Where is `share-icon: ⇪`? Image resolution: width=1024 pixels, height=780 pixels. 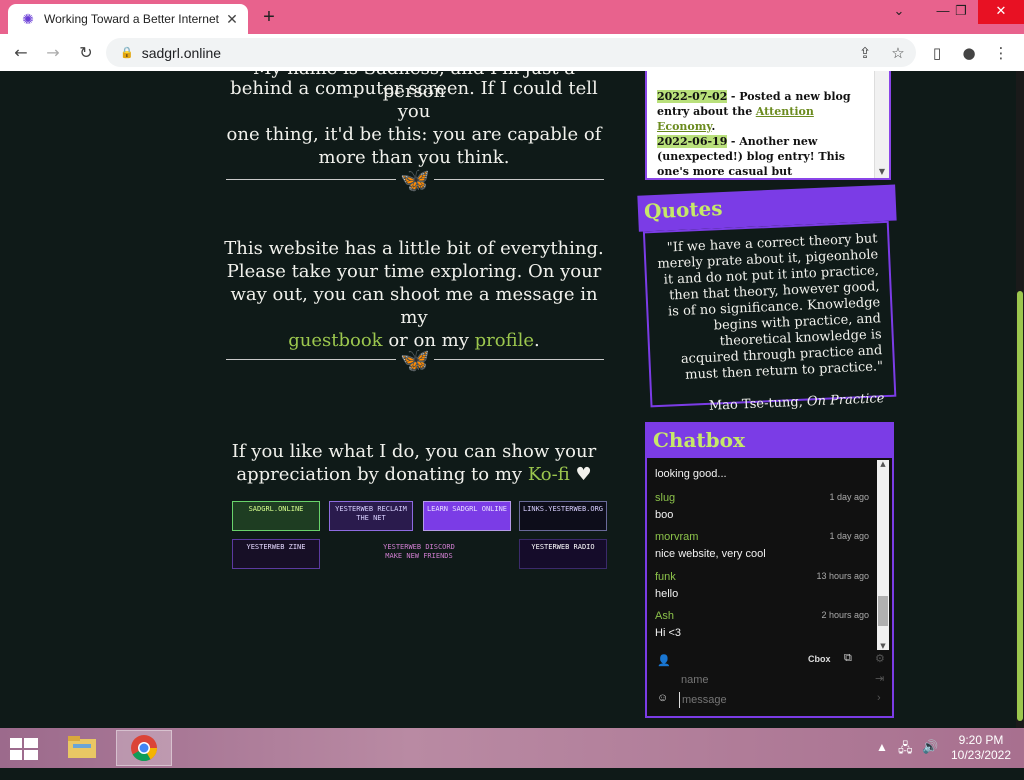
share-icon: ⇪ is located at coordinates (865, 53).